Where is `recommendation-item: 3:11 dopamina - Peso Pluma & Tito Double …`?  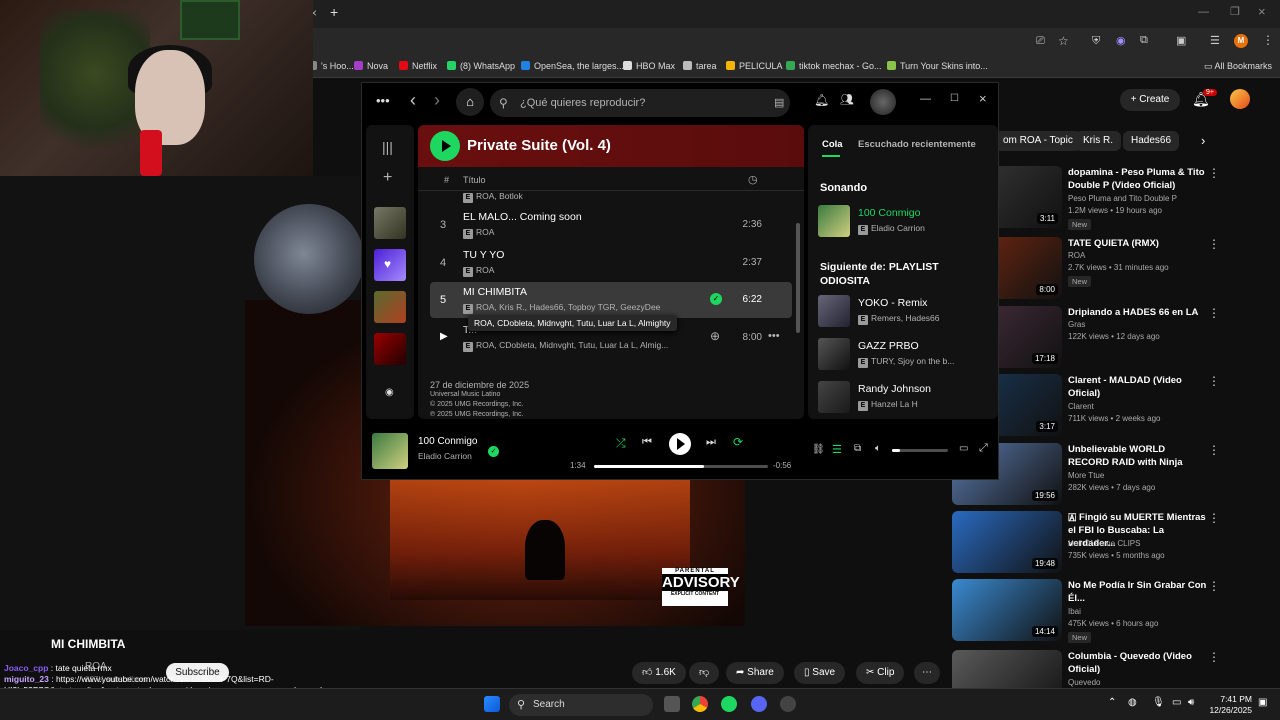 recommendation-item: 3:11 dopamina - Peso Pluma & Tito Double … is located at coordinates (1112, 199).